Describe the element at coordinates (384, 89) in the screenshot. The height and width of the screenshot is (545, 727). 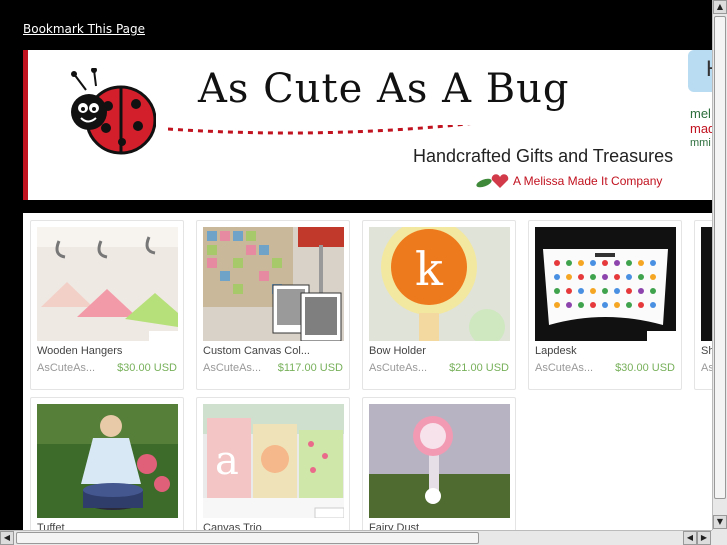
I see `banner-title: As Cute As A Bug` at that location.